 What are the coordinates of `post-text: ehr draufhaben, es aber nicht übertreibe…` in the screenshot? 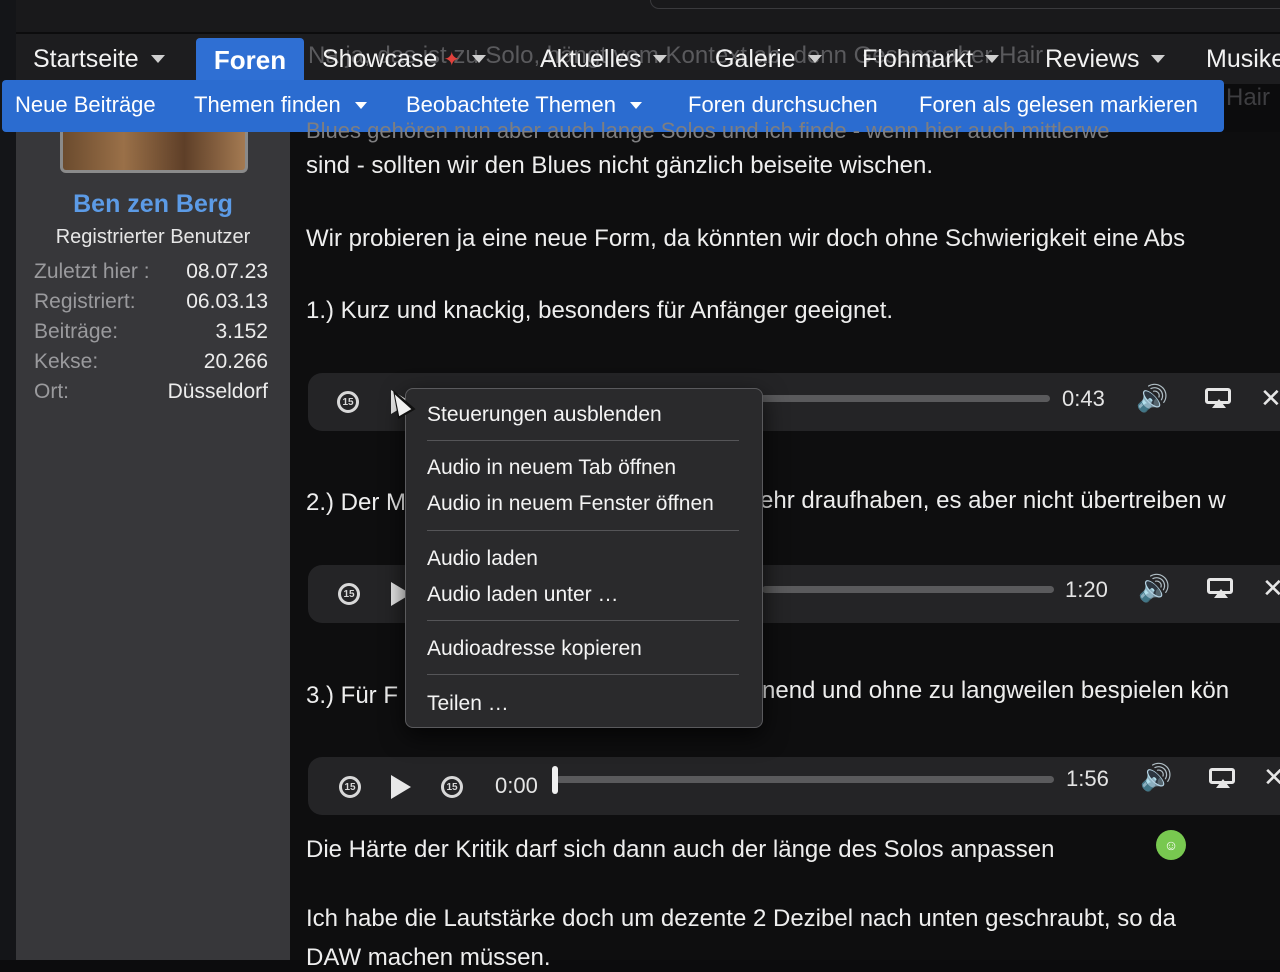 It's located at (993, 500).